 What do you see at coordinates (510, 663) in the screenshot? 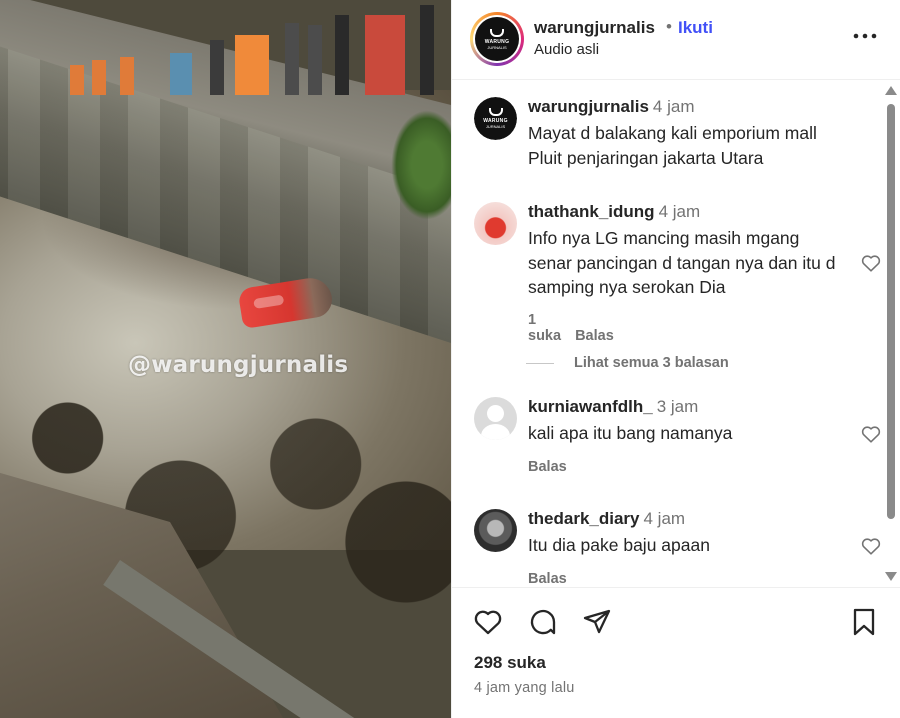
I see `likes-count: 298 suka` at bounding box center [510, 663].